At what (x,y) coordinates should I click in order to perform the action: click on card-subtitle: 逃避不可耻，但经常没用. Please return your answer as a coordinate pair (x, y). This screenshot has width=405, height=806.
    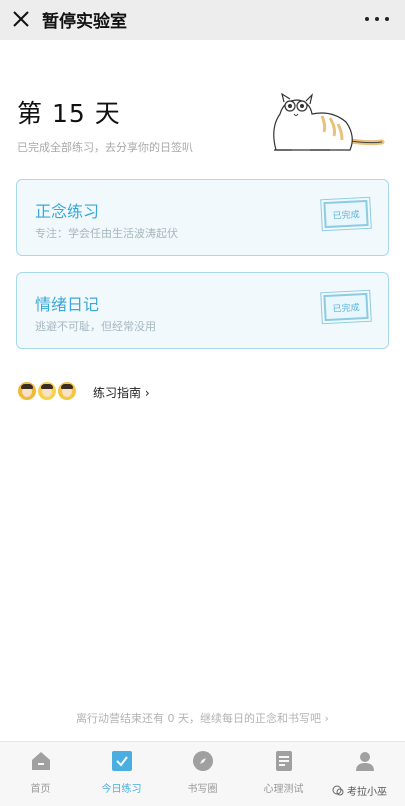
    Looking at the image, I should click on (95, 326).